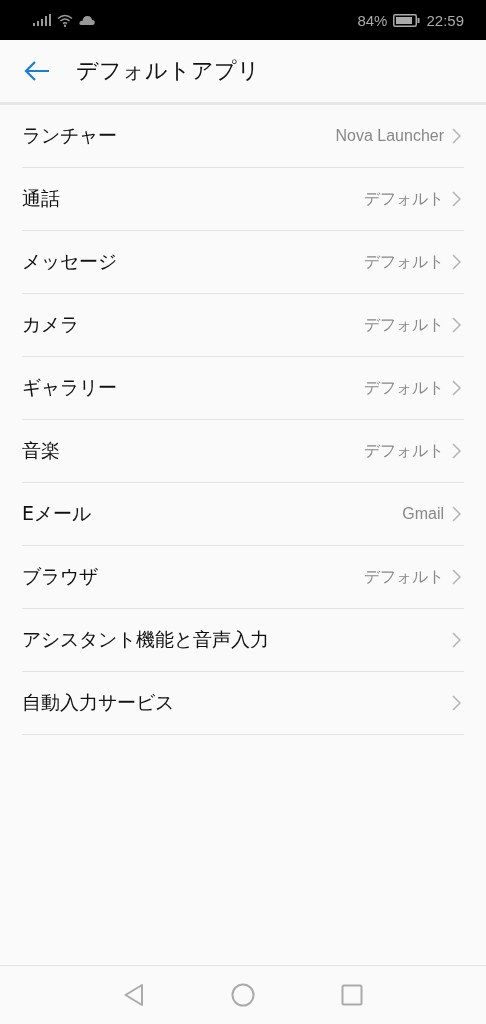  I want to click on row-label: 自動入力サービス, so click(98, 702).